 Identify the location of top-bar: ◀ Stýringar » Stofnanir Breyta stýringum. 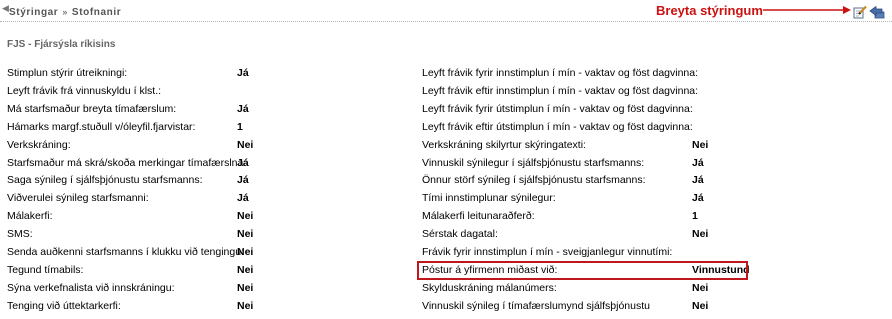
(446, 13).